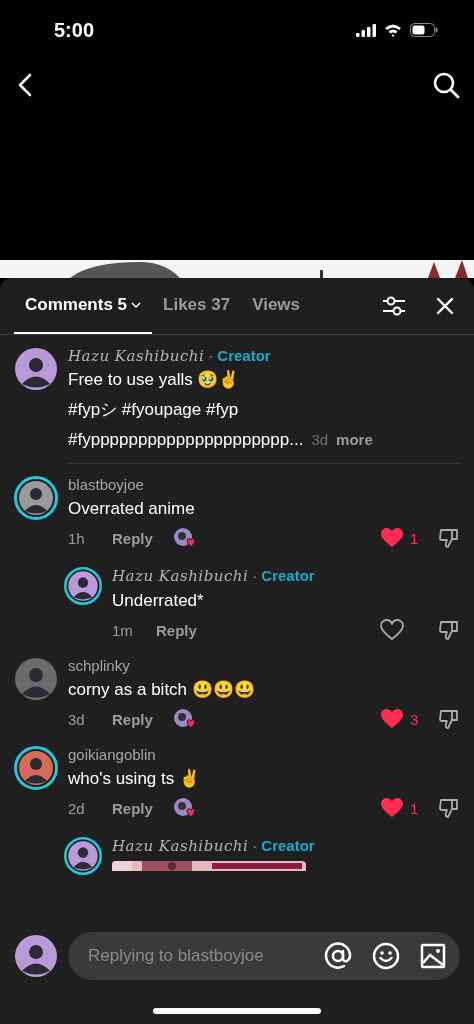 The width and height of the screenshot is (474, 1024). What do you see at coordinates (99, 665) in the screenshot?
I see `username: schplinky` at bounding box center [99, 665].